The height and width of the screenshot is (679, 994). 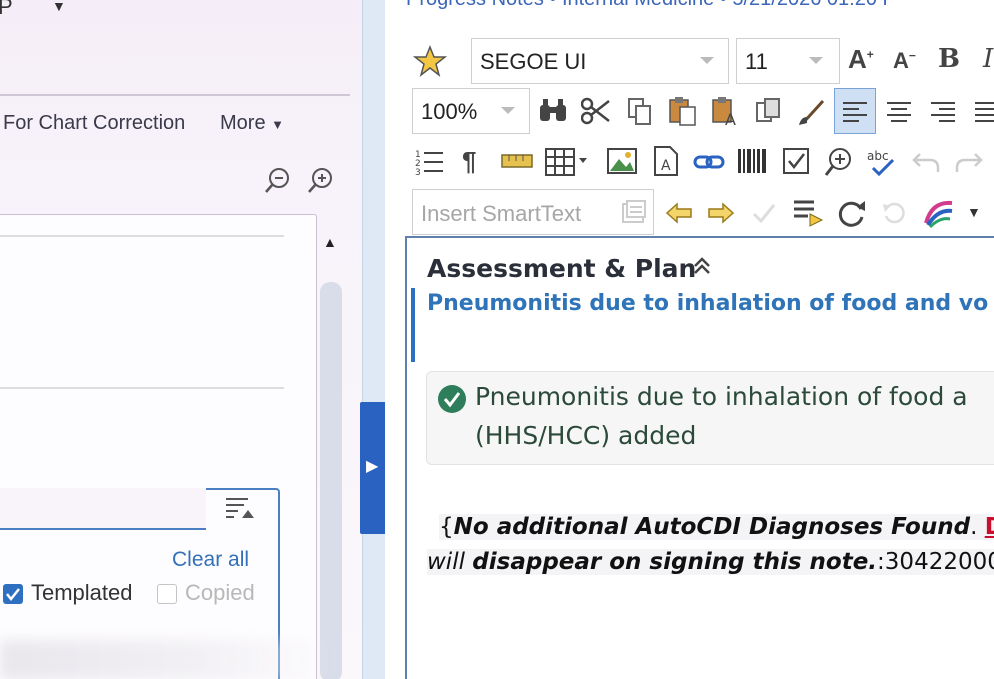 I want to click on more-menu-button: More ▼, so click(x=252, y=123).